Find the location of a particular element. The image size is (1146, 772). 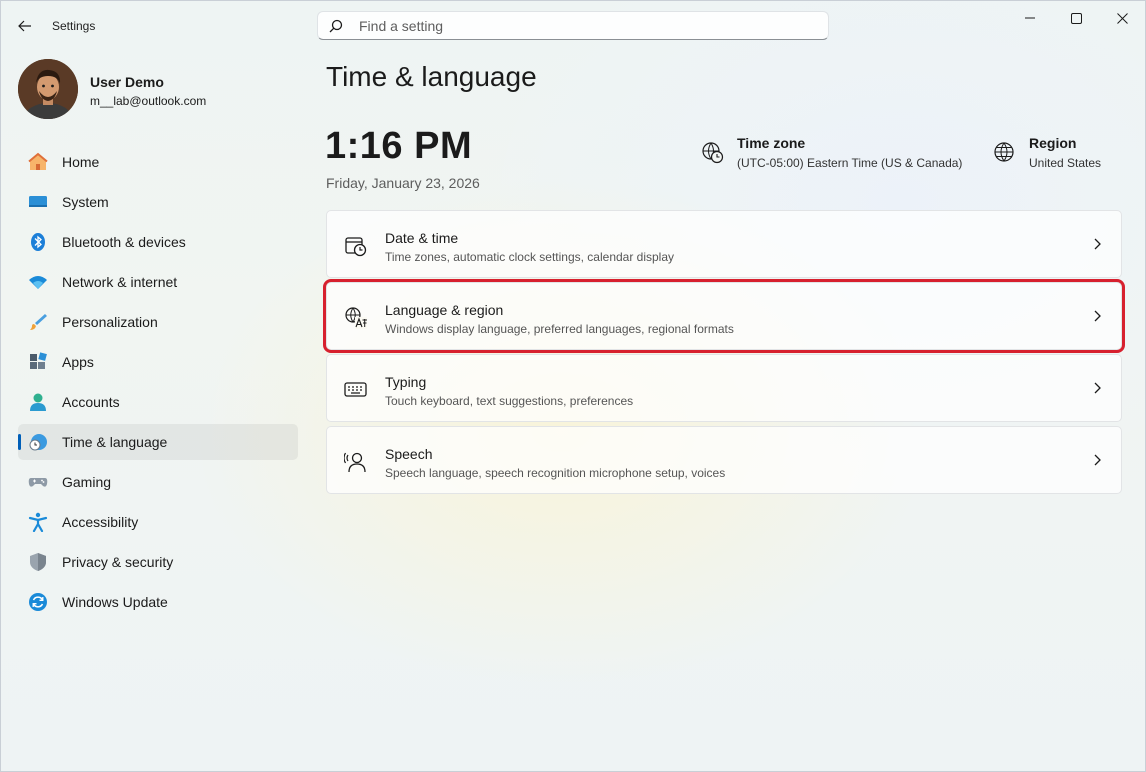

sidebar-item-privacy: Privacy & security is located at coordinates (158, 562).